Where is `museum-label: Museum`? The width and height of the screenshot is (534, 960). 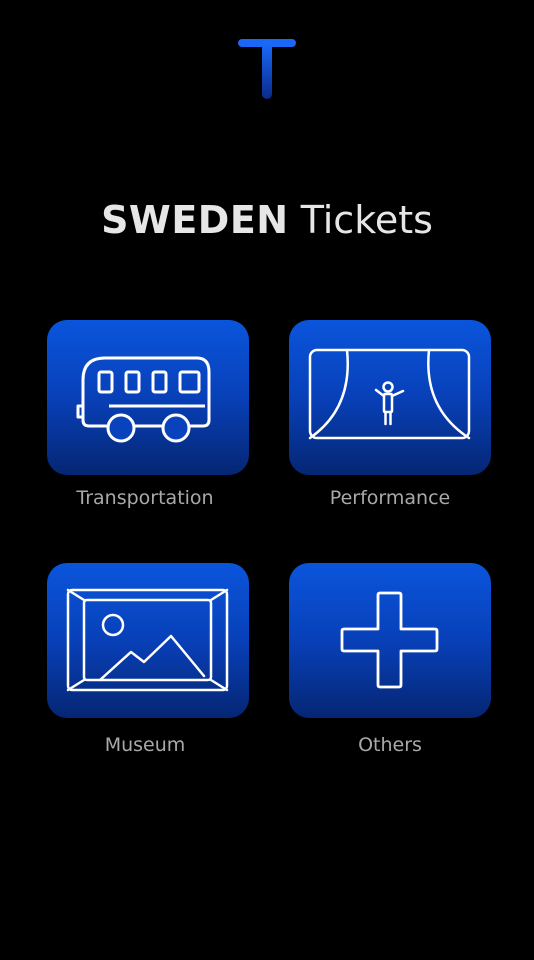 museum-label: Museum is located at coordinates (145, 745).